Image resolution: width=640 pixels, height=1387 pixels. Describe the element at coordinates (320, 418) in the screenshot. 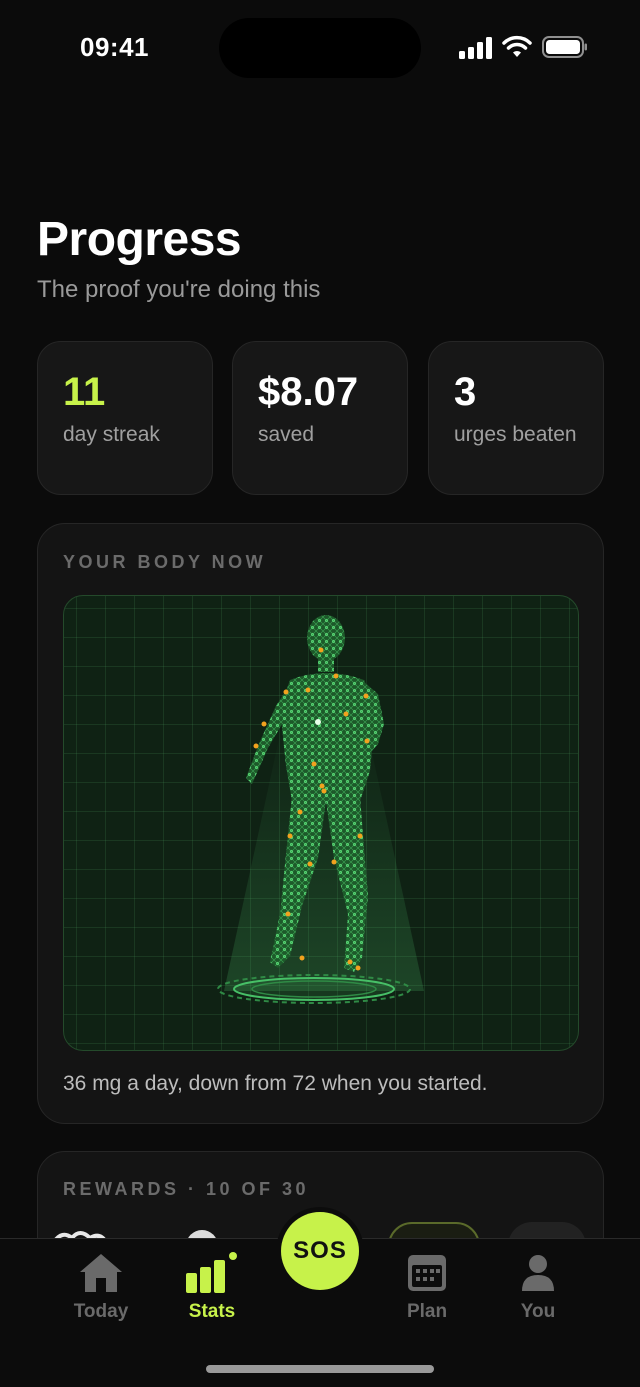

I see `stat-card-saved: $8.07 saved` at that location.